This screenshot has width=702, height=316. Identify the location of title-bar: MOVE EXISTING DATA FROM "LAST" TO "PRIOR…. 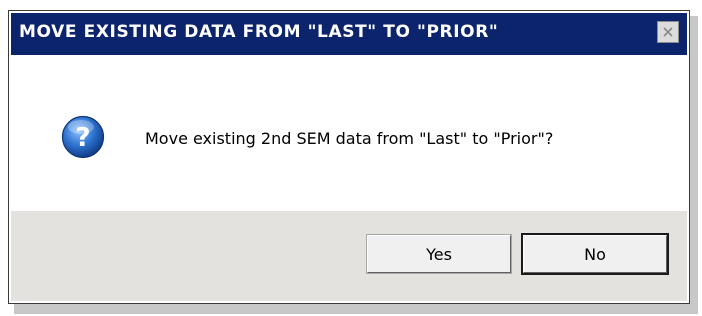
(349, 34).